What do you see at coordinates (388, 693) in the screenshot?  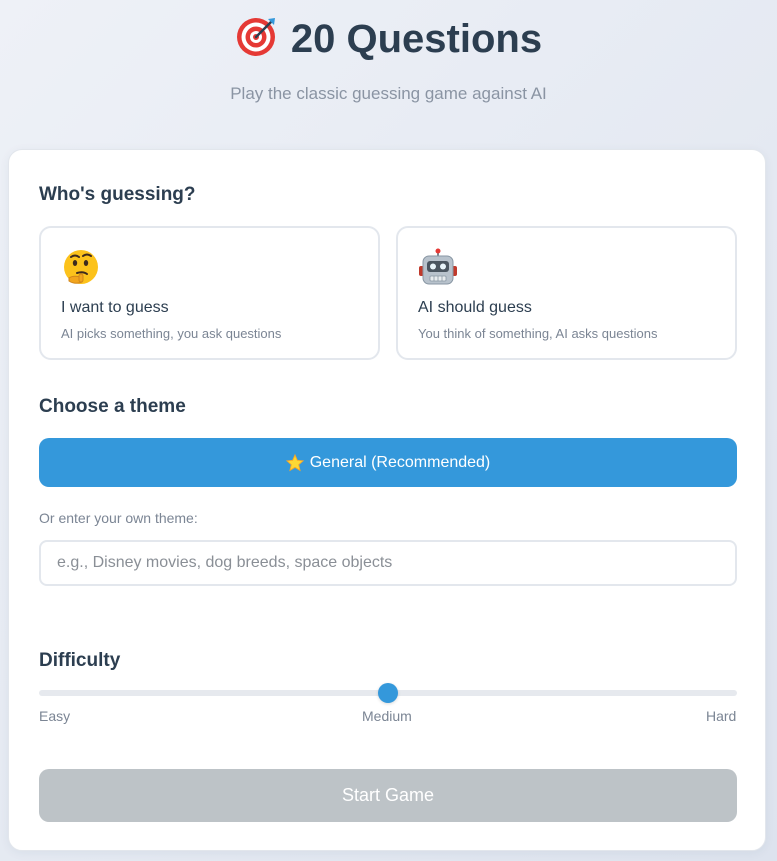 I see `difficulty-slider-thumb` at bounding box center [388, 693].